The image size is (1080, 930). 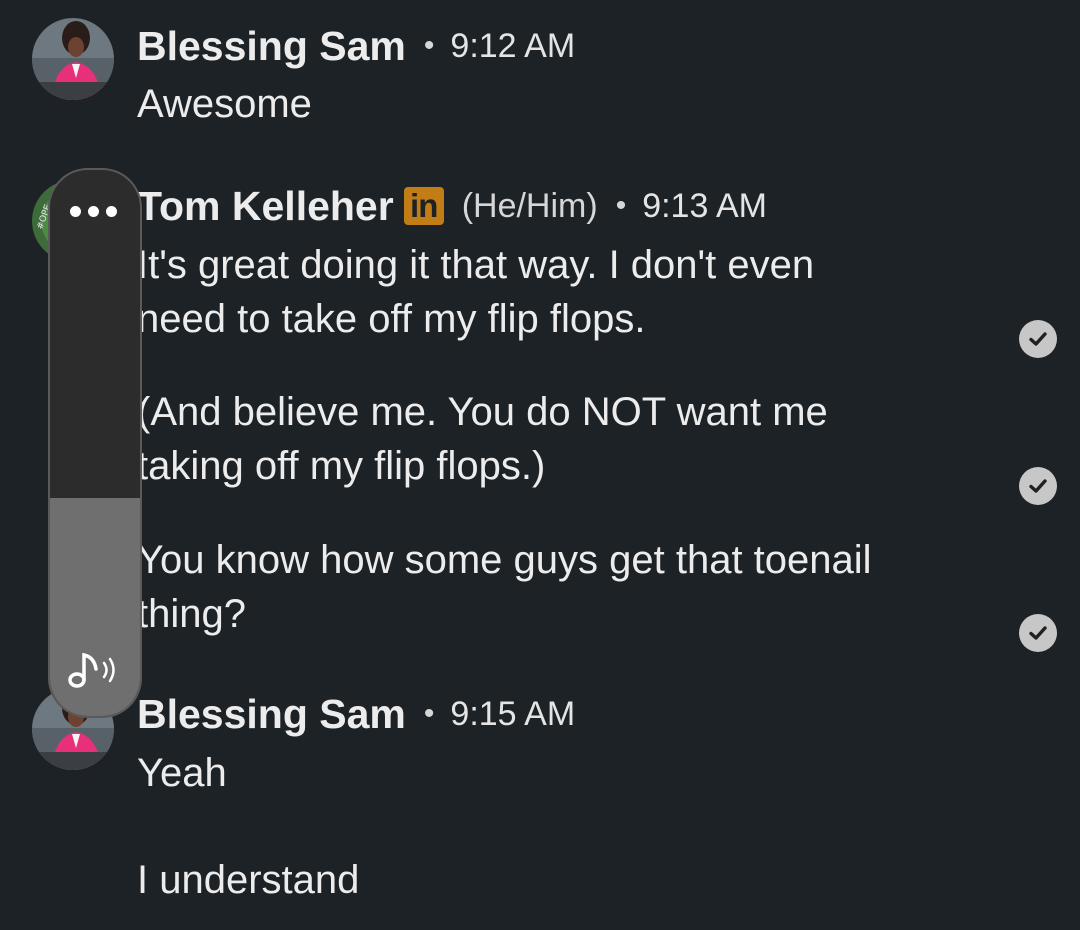 I want to click on message-time: 9:13 AM, so click(x=704, y=206).